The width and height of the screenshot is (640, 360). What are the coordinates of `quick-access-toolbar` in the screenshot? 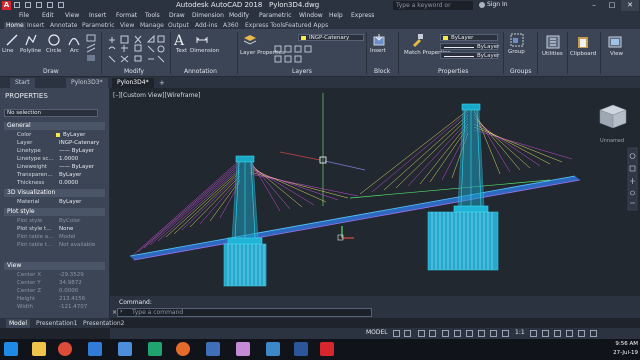 It's located at (44, 5).